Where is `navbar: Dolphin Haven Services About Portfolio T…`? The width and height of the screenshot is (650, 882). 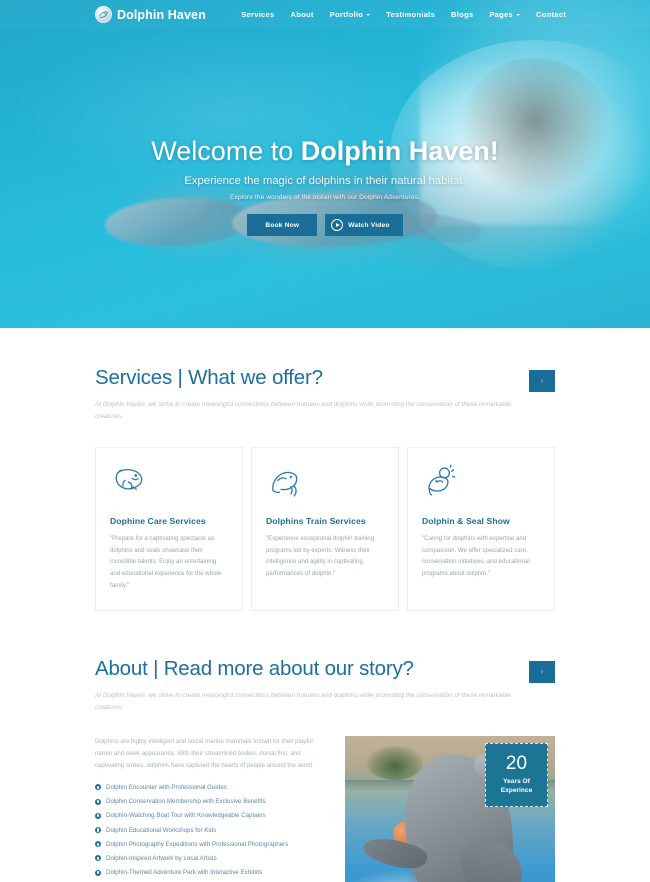
navbar: Dolphin Haven Services About Portfolio T… is located at coordinates (325, 14).